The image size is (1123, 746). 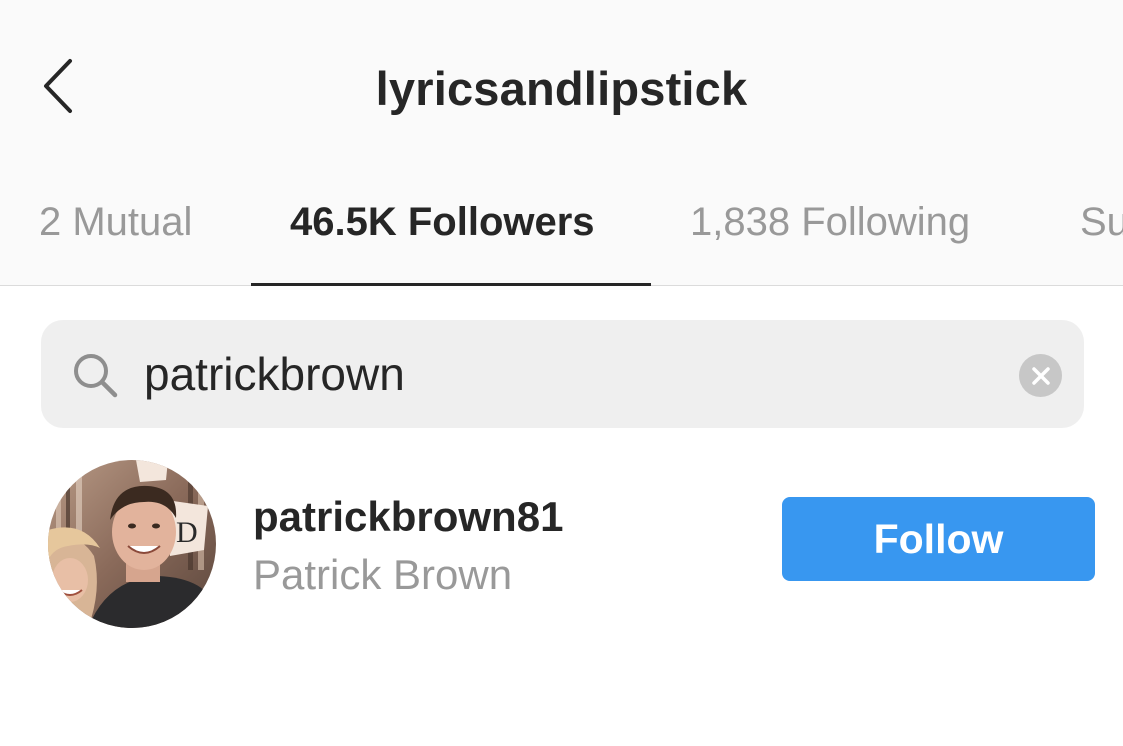 I want to click on tab-followers: 46.5K Followers, so click(x=442, y=222).